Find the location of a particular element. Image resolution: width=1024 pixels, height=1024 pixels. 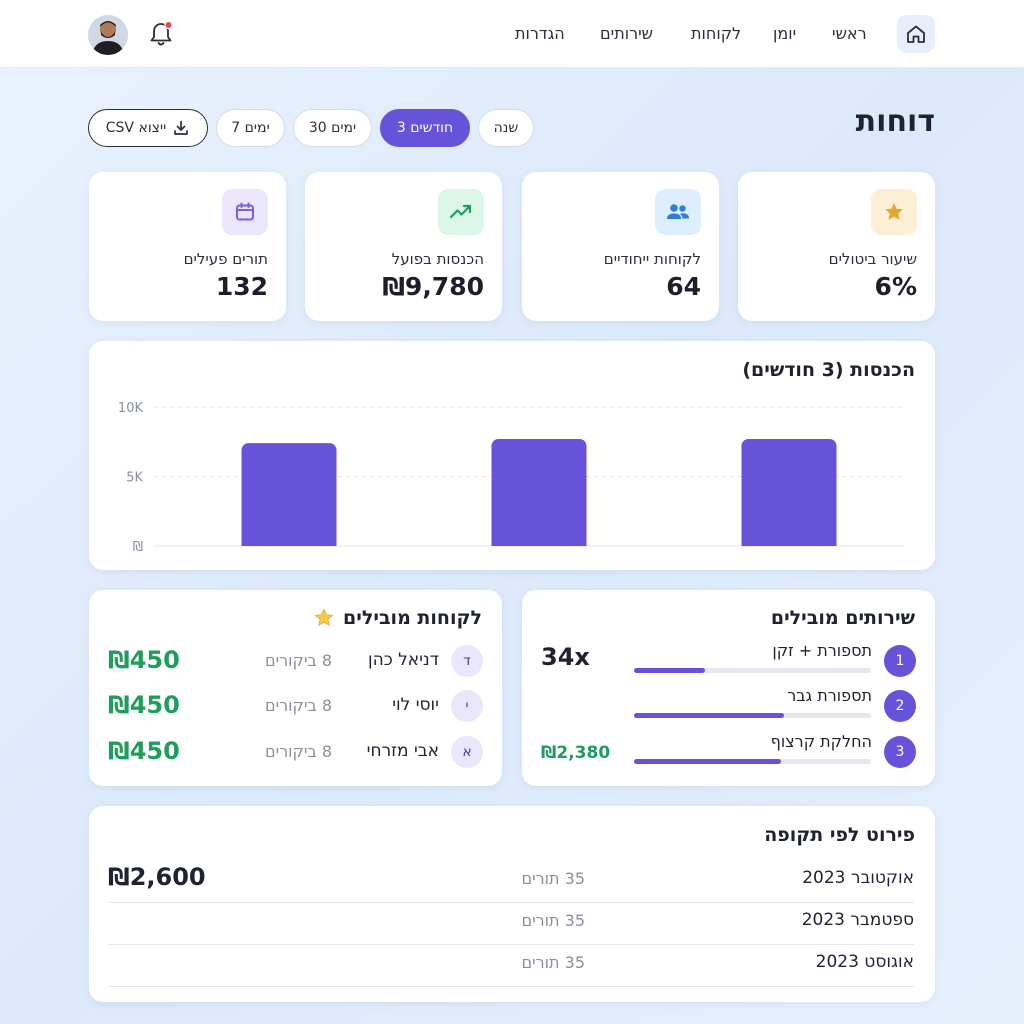

avatar-image is located at coordinates (108, 35).